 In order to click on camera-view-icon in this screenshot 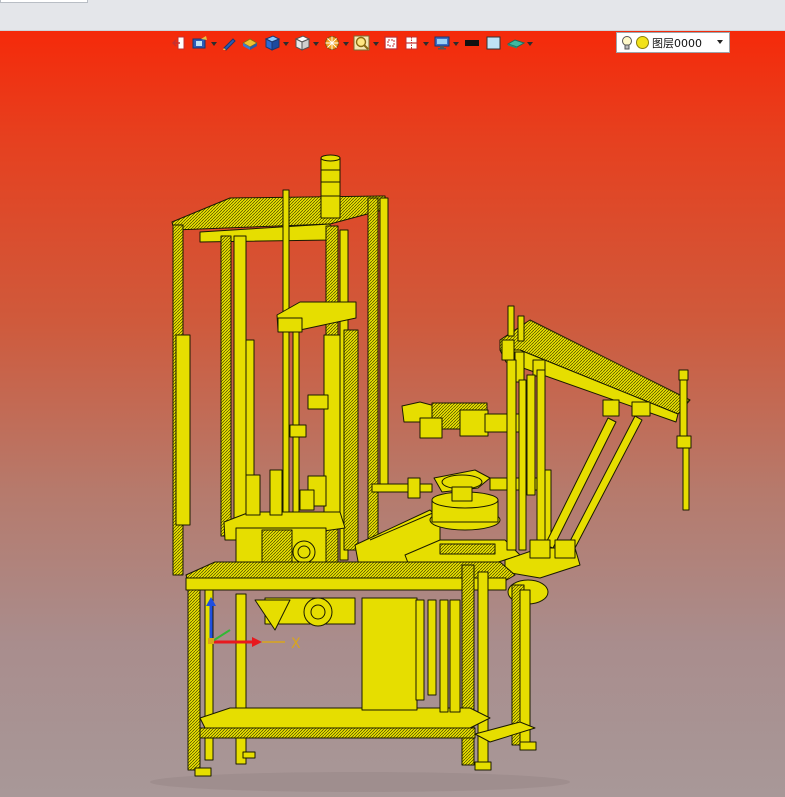, I will do `click(199, 42)`.